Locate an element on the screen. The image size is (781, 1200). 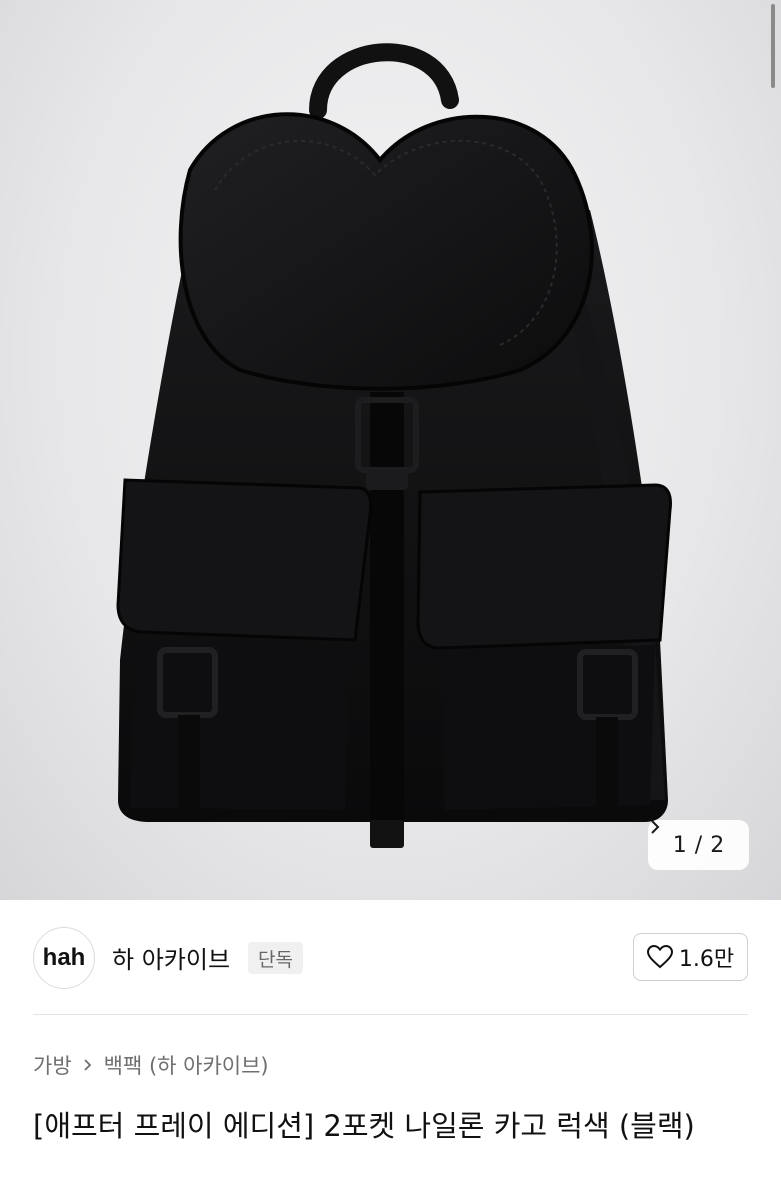
shop-avatar: hah is located at coordinates (64, 958).